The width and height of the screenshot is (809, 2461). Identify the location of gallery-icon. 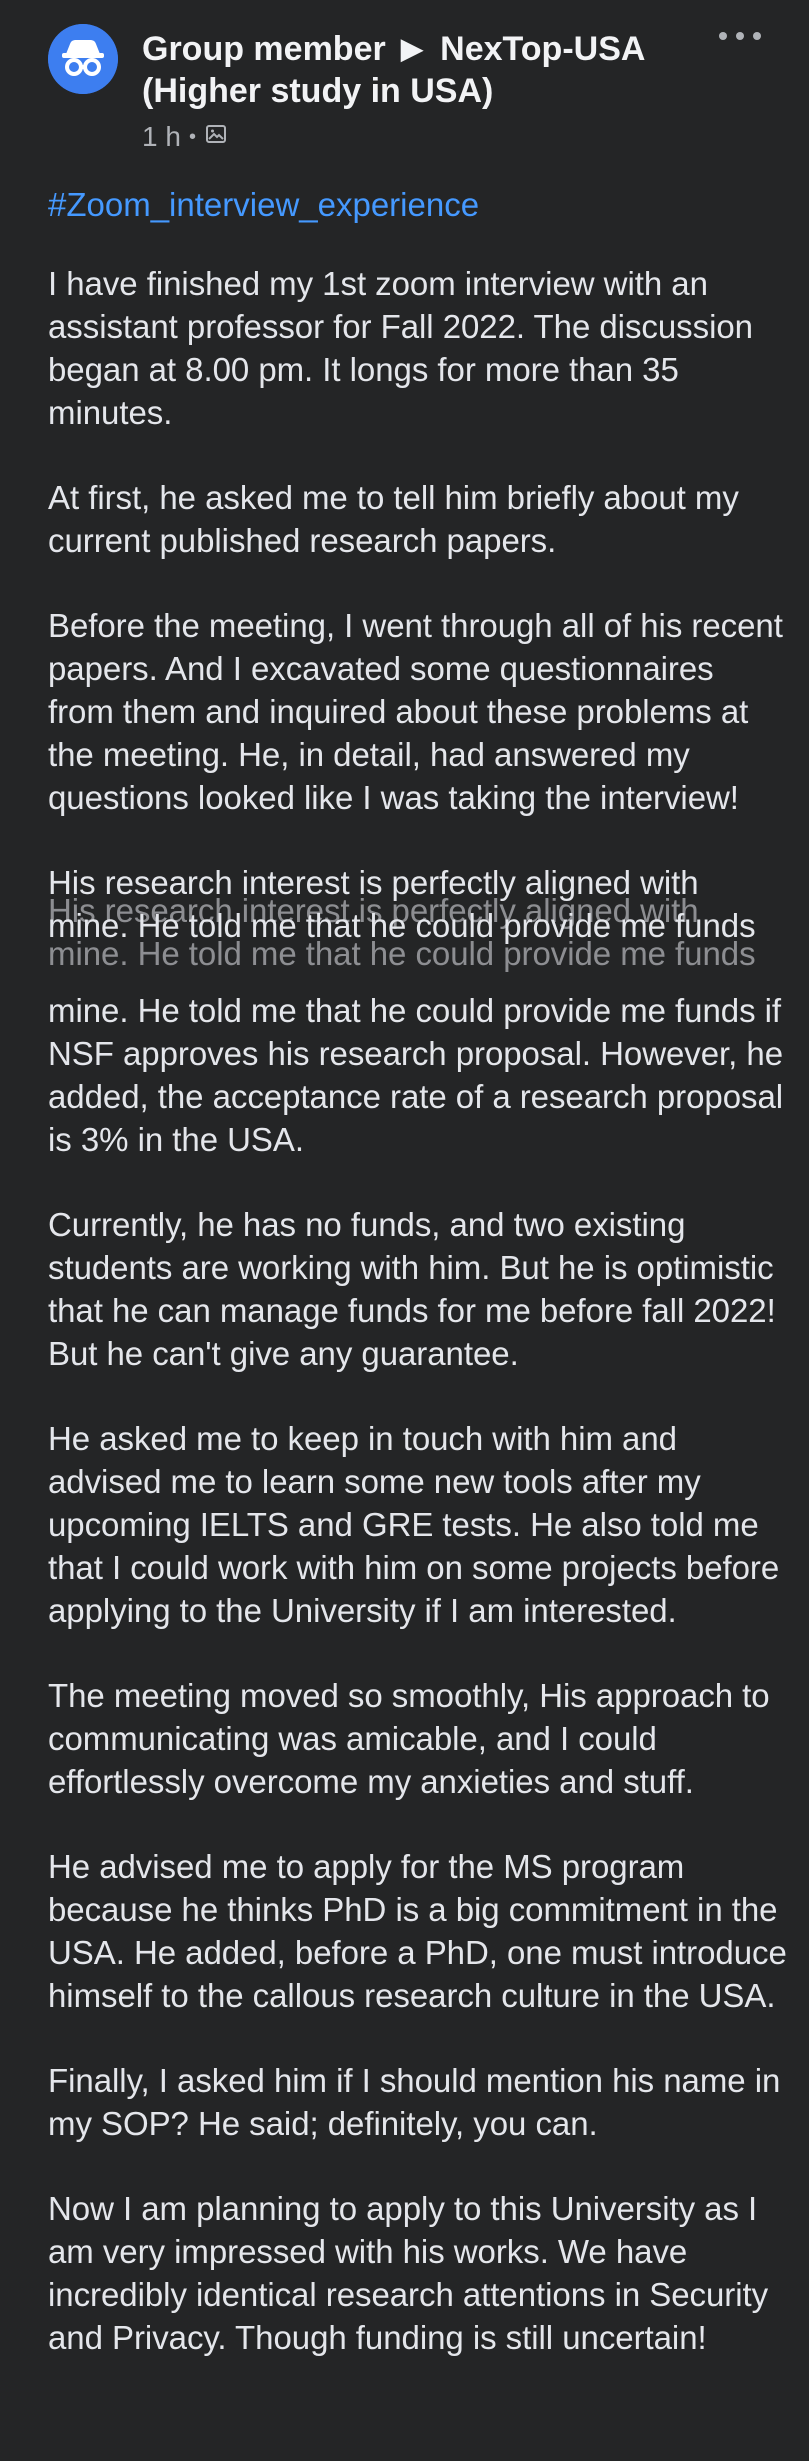
(216, 137).